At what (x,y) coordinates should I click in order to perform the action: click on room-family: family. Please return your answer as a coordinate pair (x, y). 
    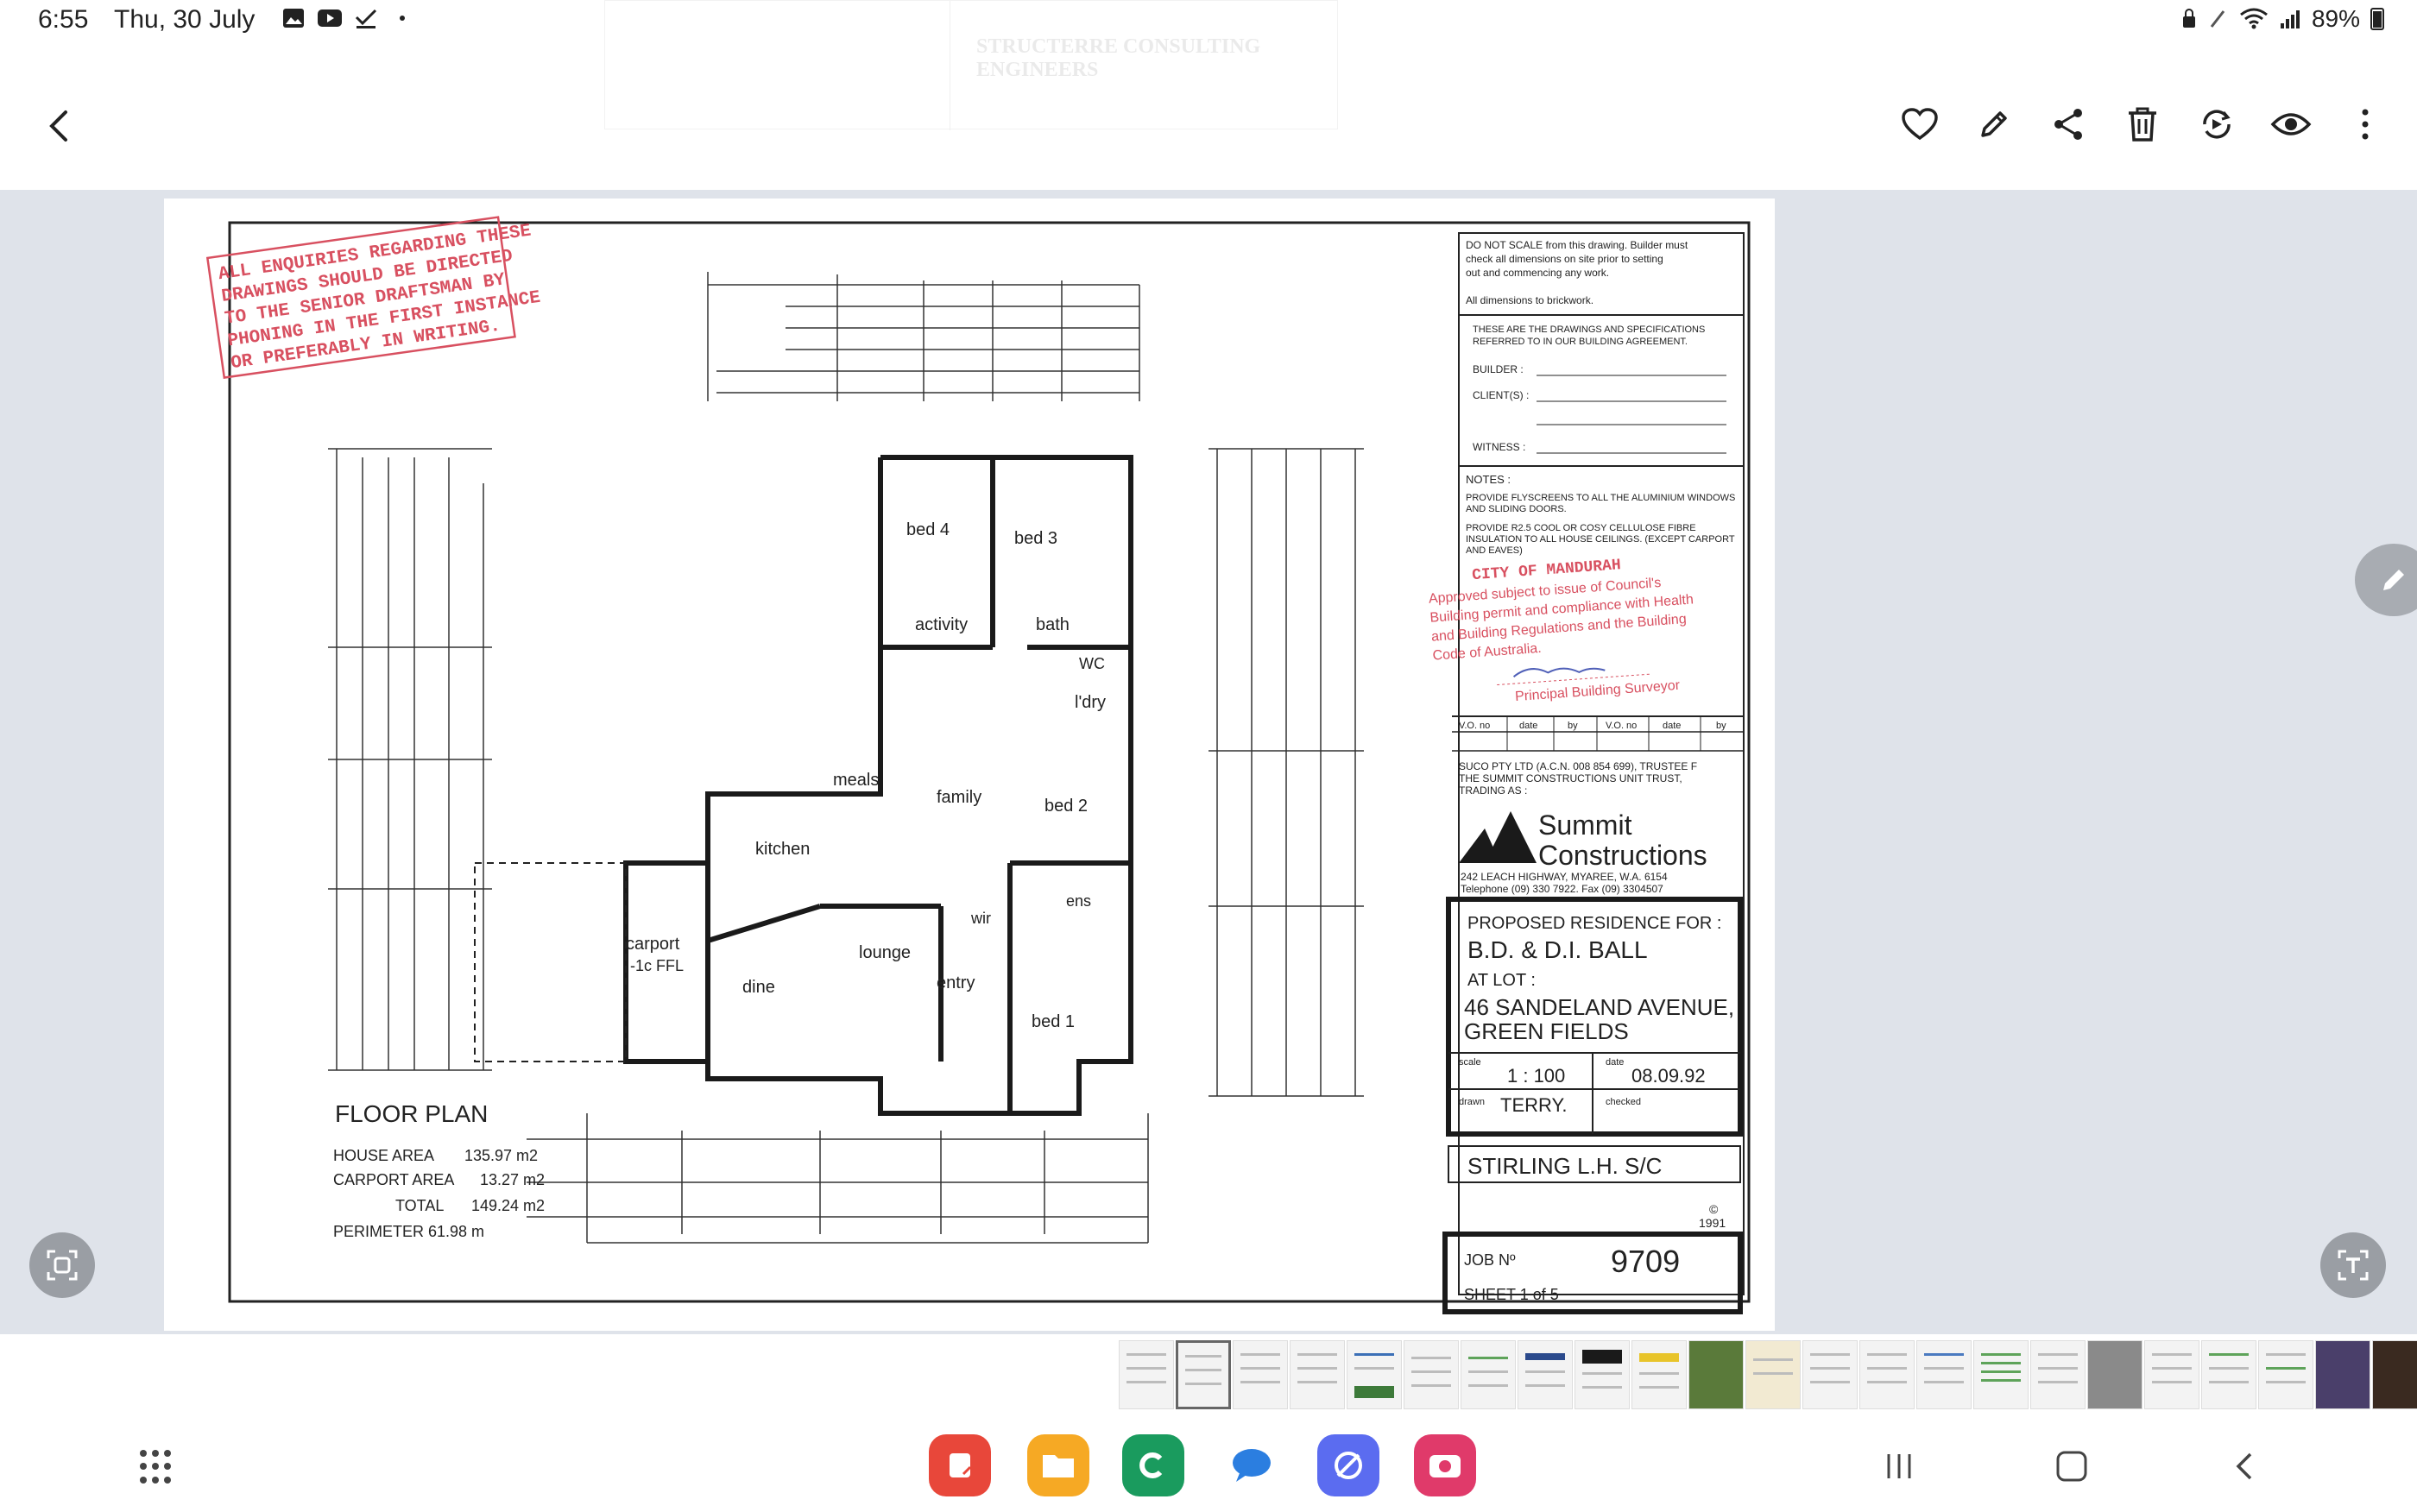
    Looking at the image, I should click on (959, 798).